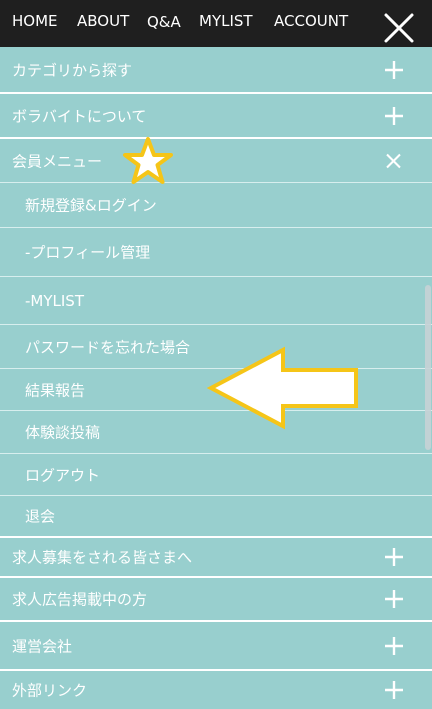 The height and width of the screenshot is (709, 432). What do you see at coordinates (399, 28) in the screenshot?
I see `close-icon` at bounding box center [399, 28].